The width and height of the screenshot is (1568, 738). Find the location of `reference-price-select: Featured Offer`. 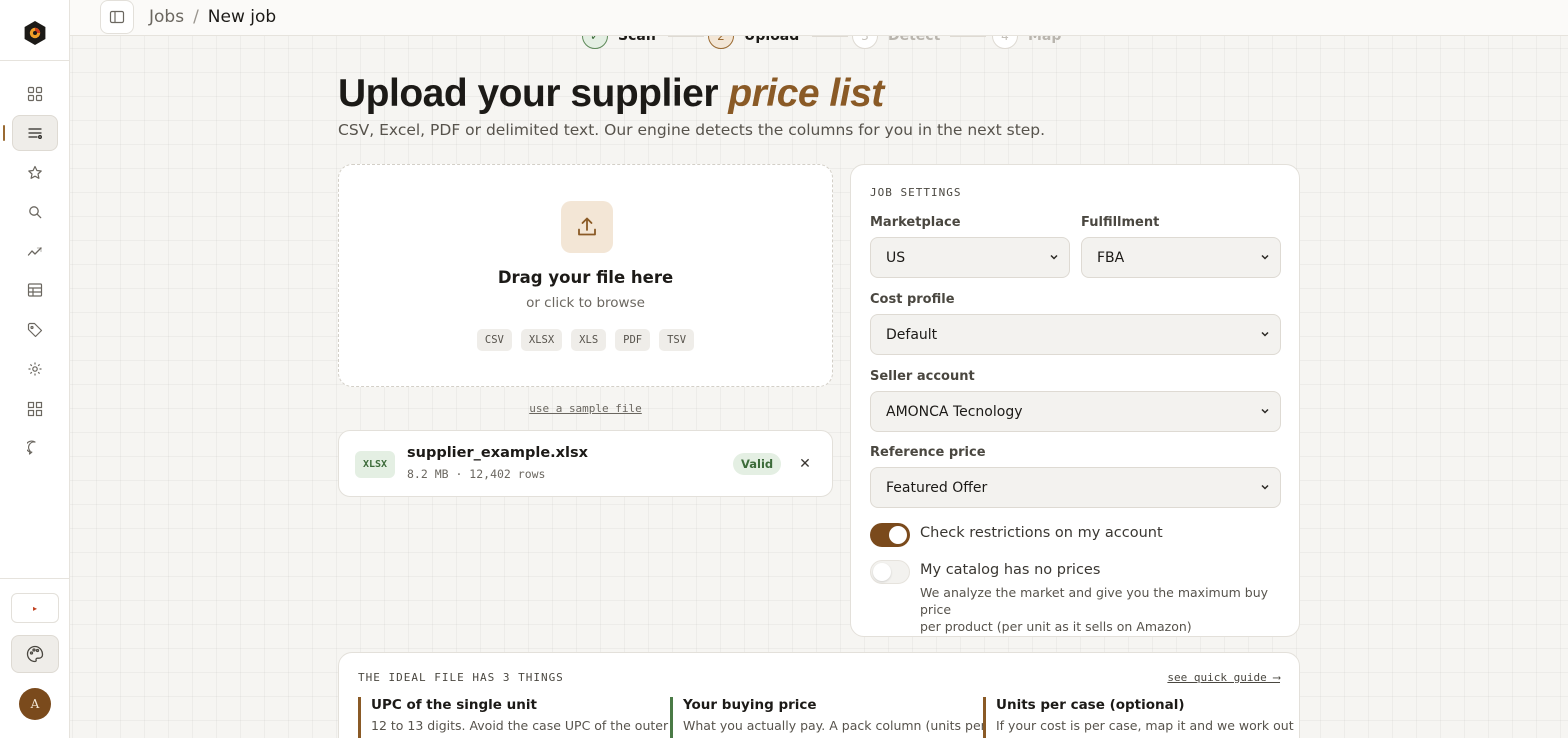

reference-price-select: Featured Offer is located at coordinates (1075, 487).